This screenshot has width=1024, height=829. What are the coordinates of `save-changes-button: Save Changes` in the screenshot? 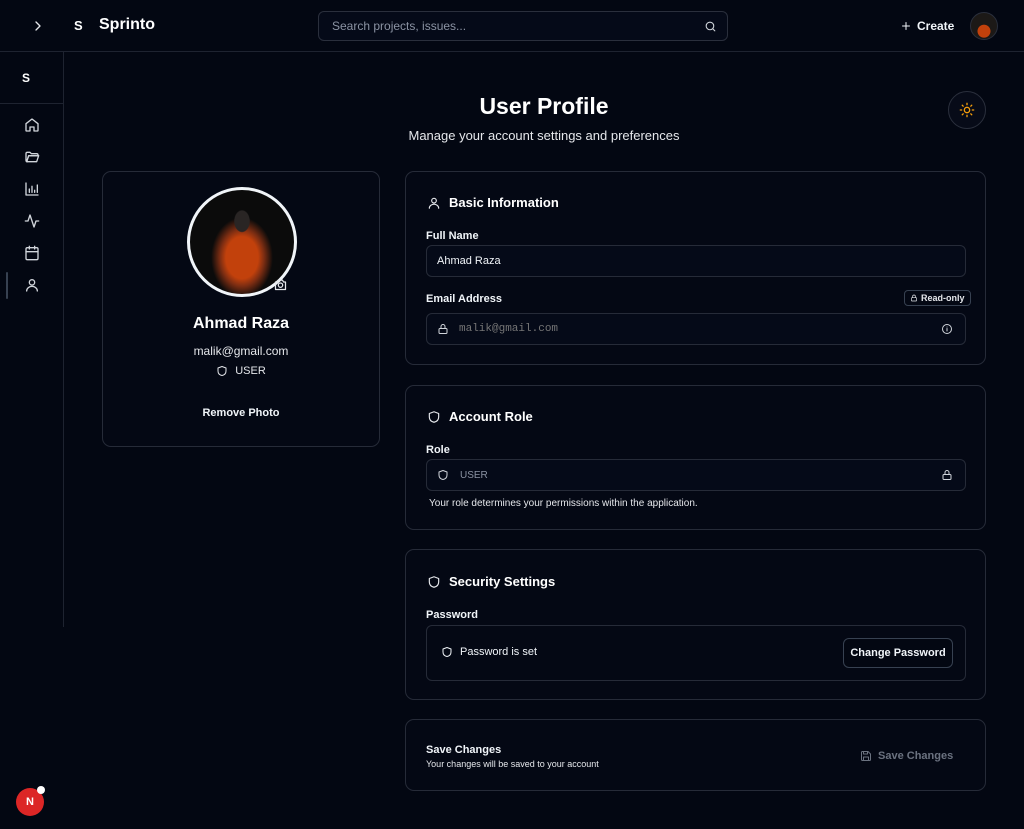 It's located at (906, 756).